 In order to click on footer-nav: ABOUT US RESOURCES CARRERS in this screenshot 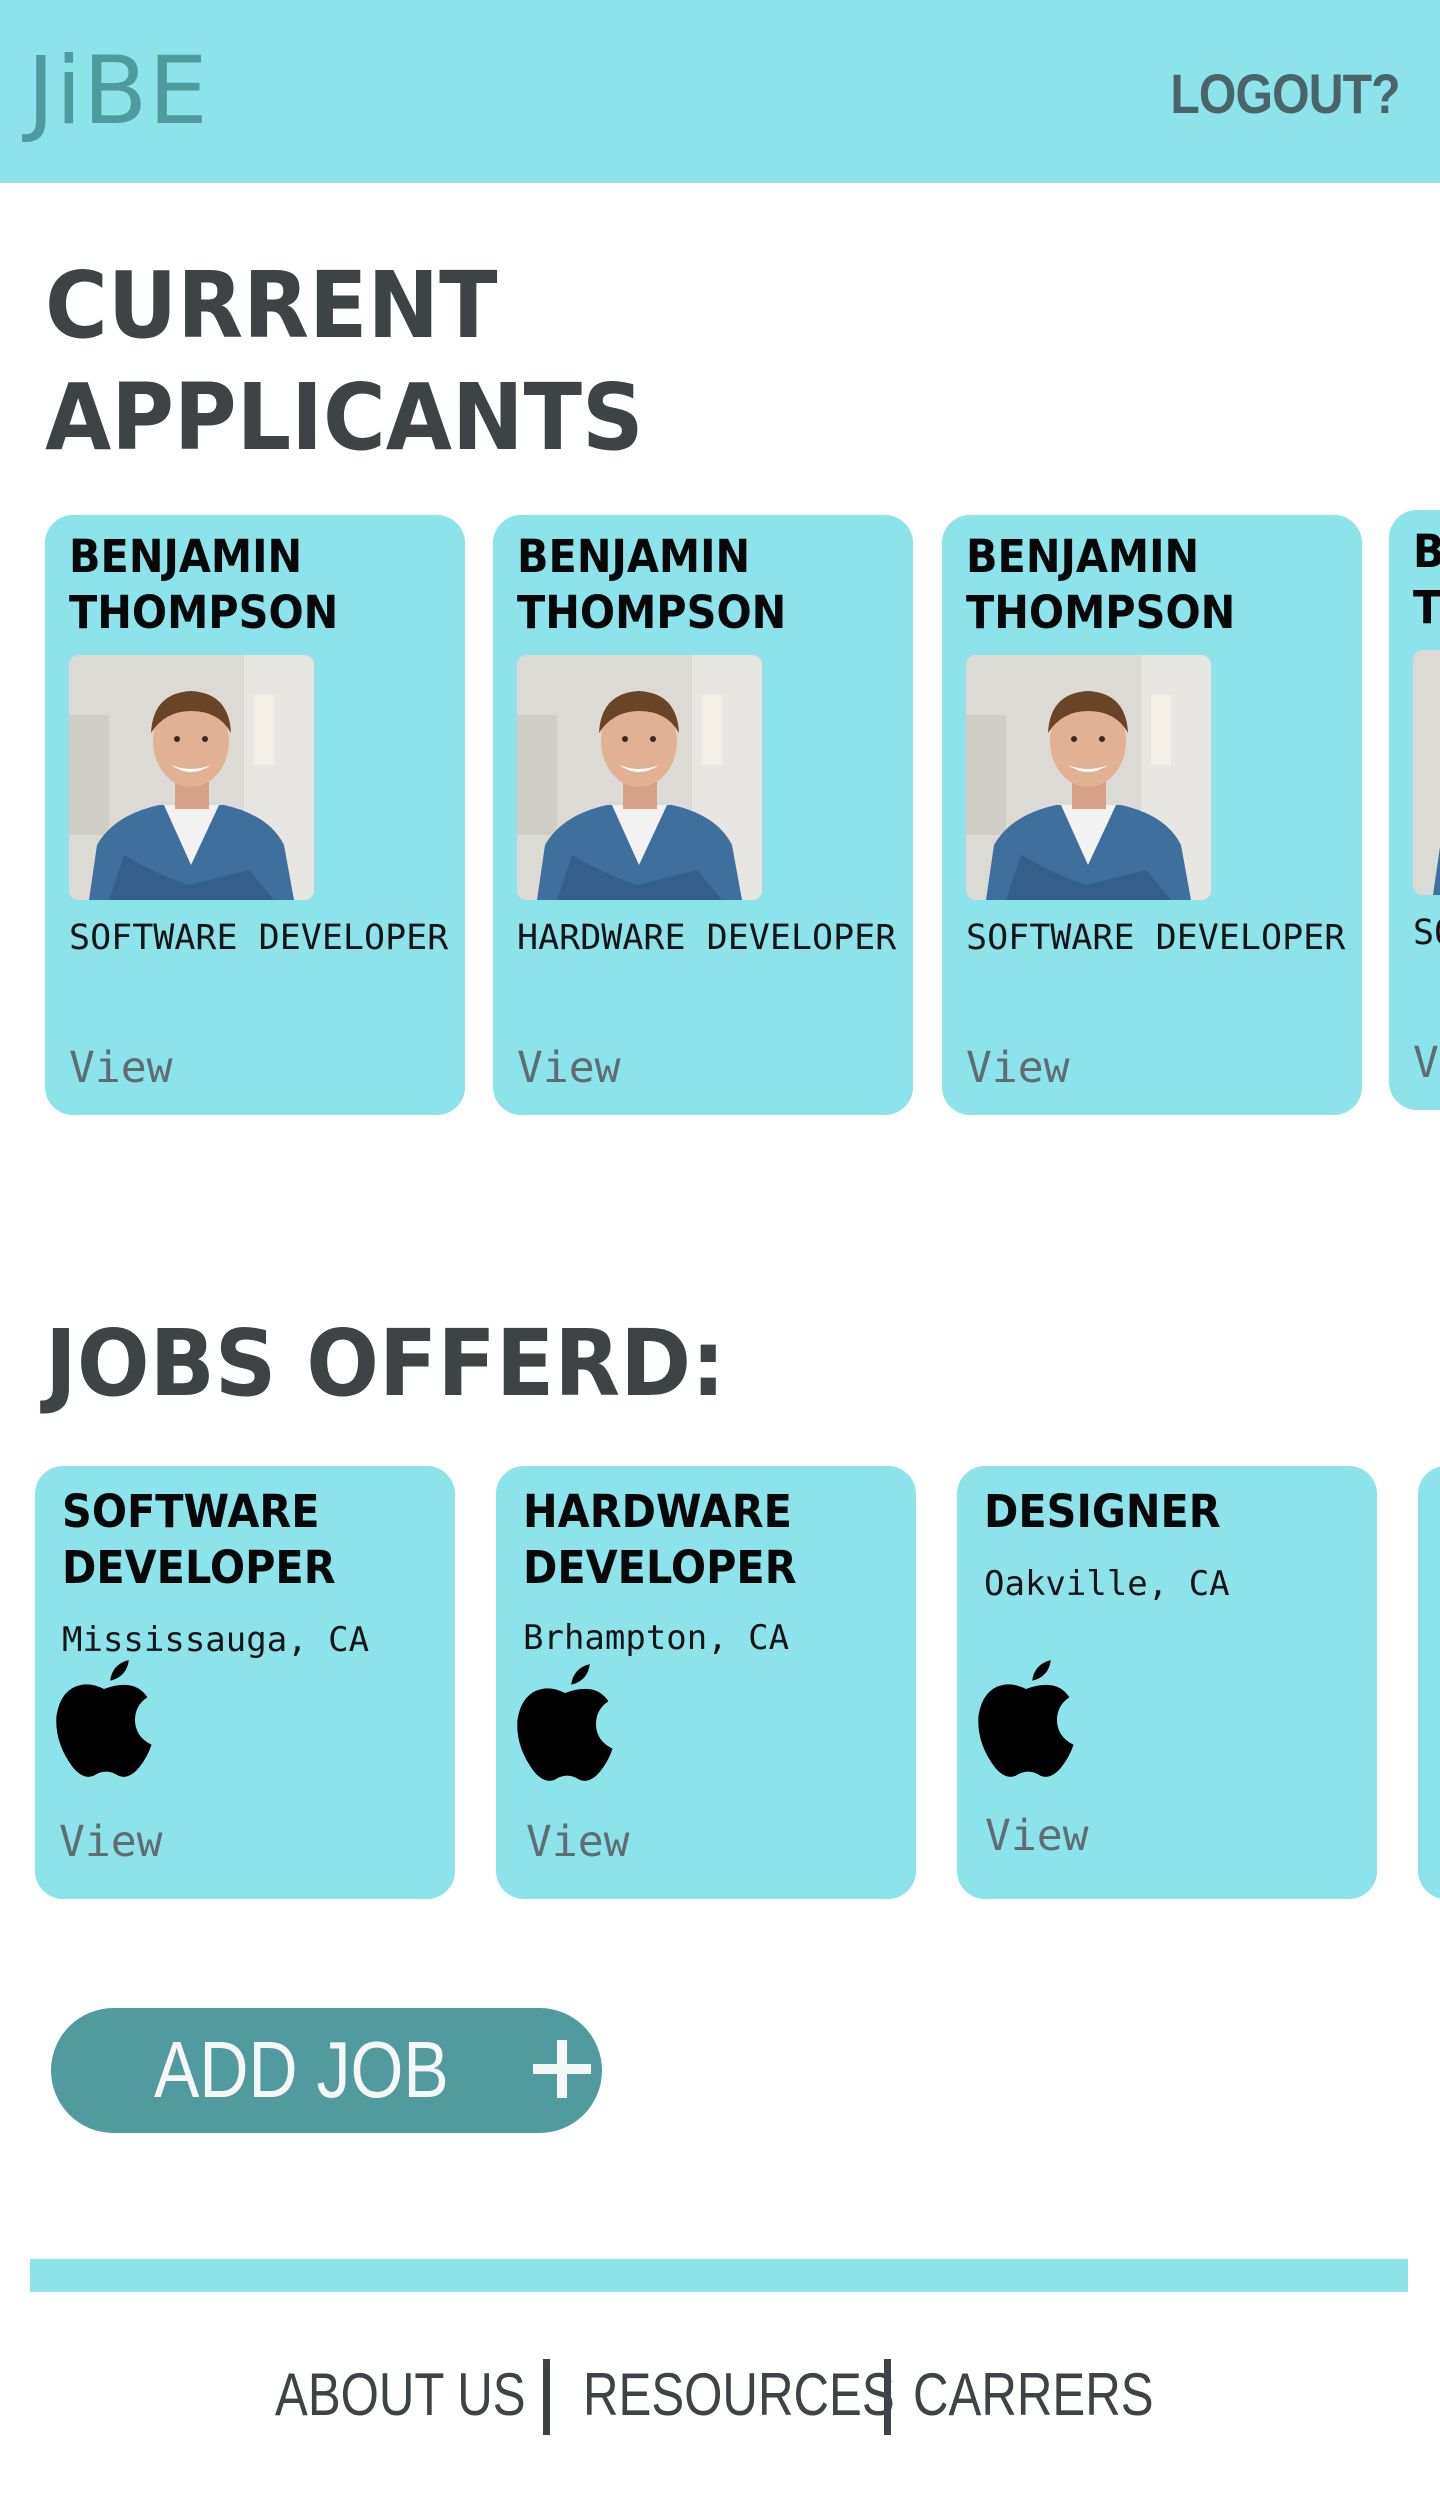, I will do `click(720, 2395)`.